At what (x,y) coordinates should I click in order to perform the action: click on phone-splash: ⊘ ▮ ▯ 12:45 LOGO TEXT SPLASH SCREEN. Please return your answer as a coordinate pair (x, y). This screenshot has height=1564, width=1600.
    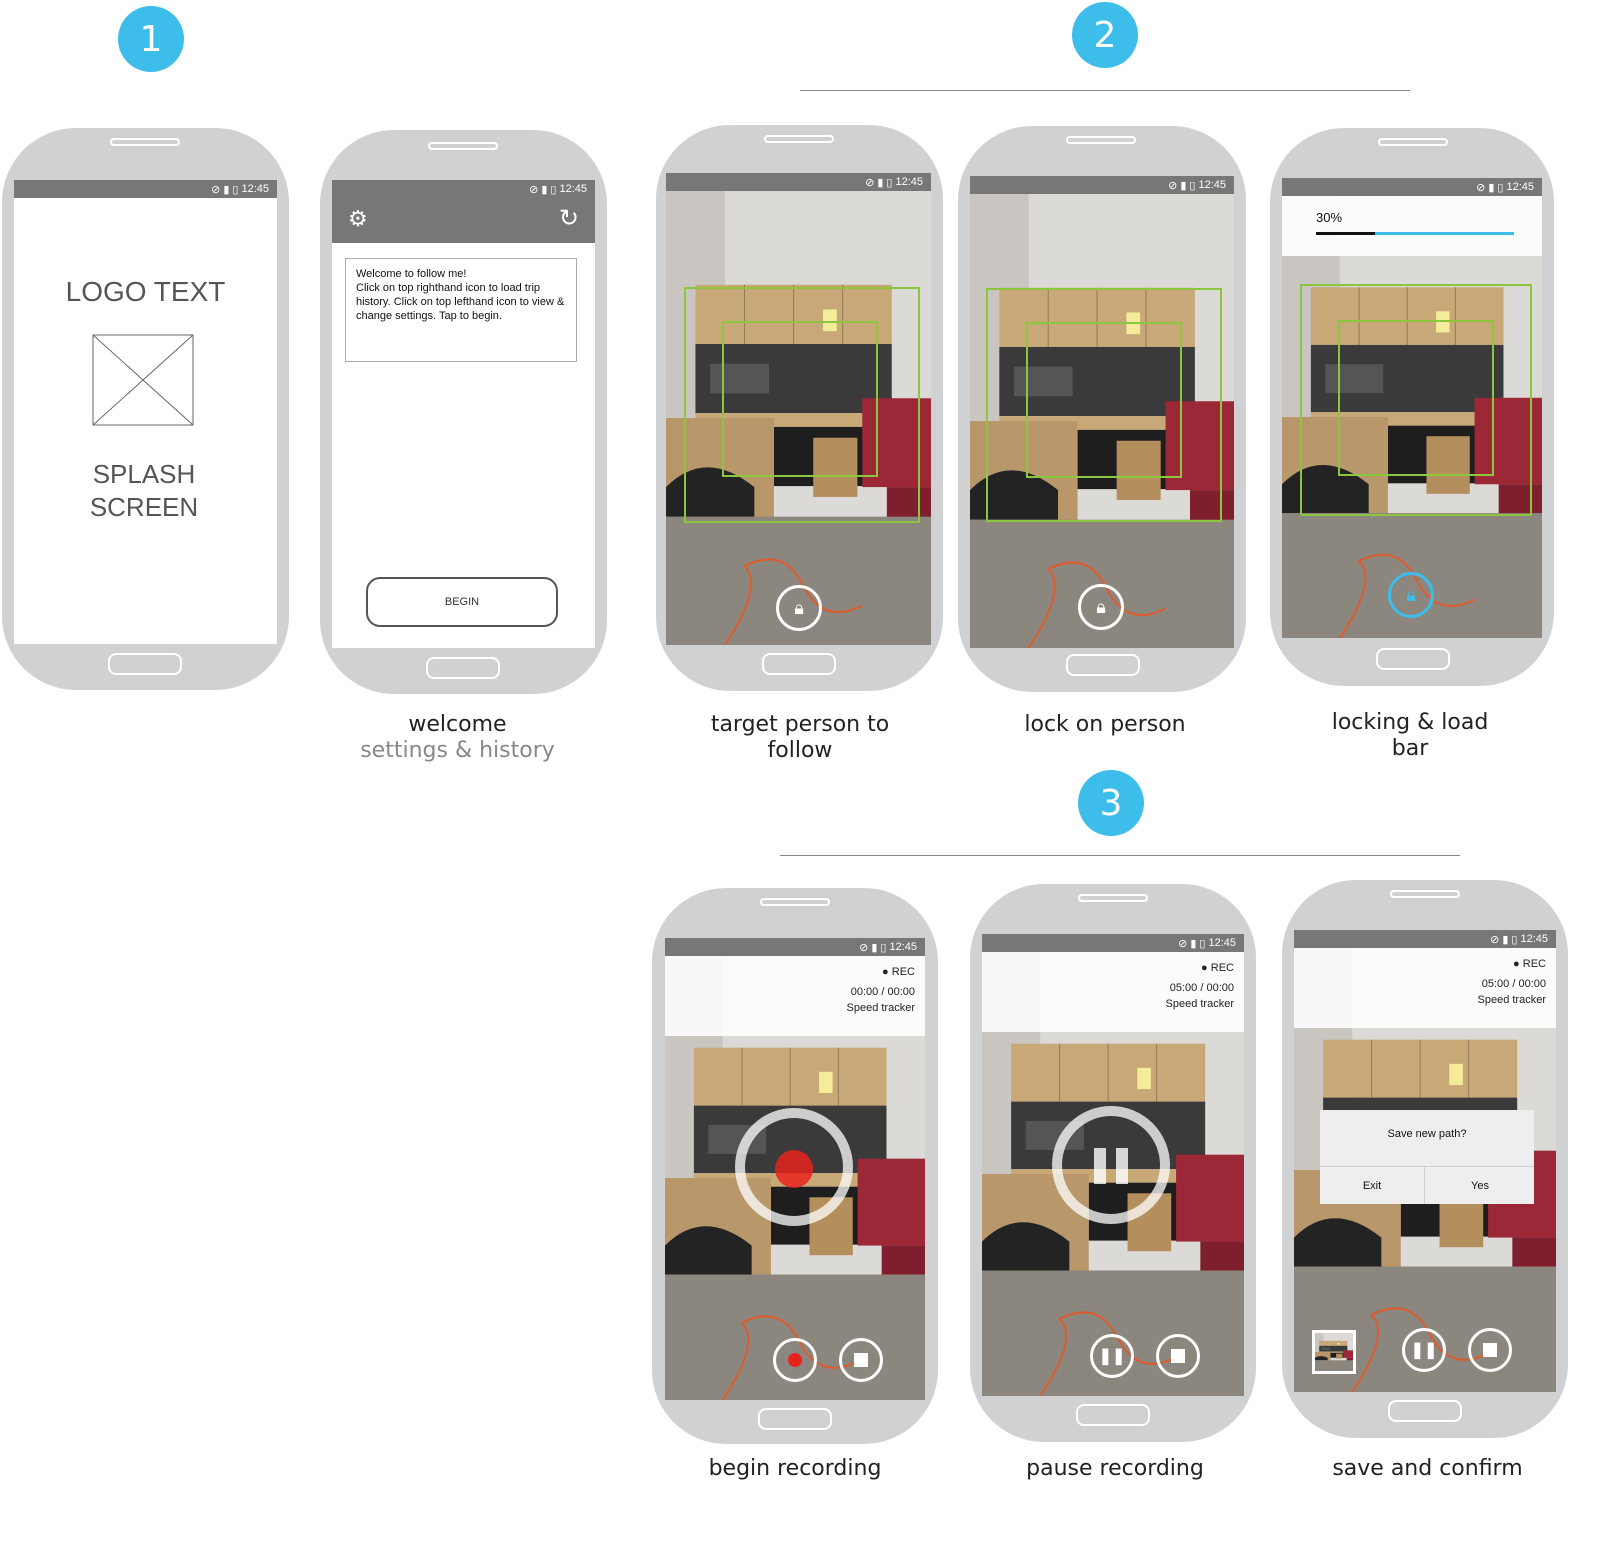
    Looking at the image, I should click on (145, 409).